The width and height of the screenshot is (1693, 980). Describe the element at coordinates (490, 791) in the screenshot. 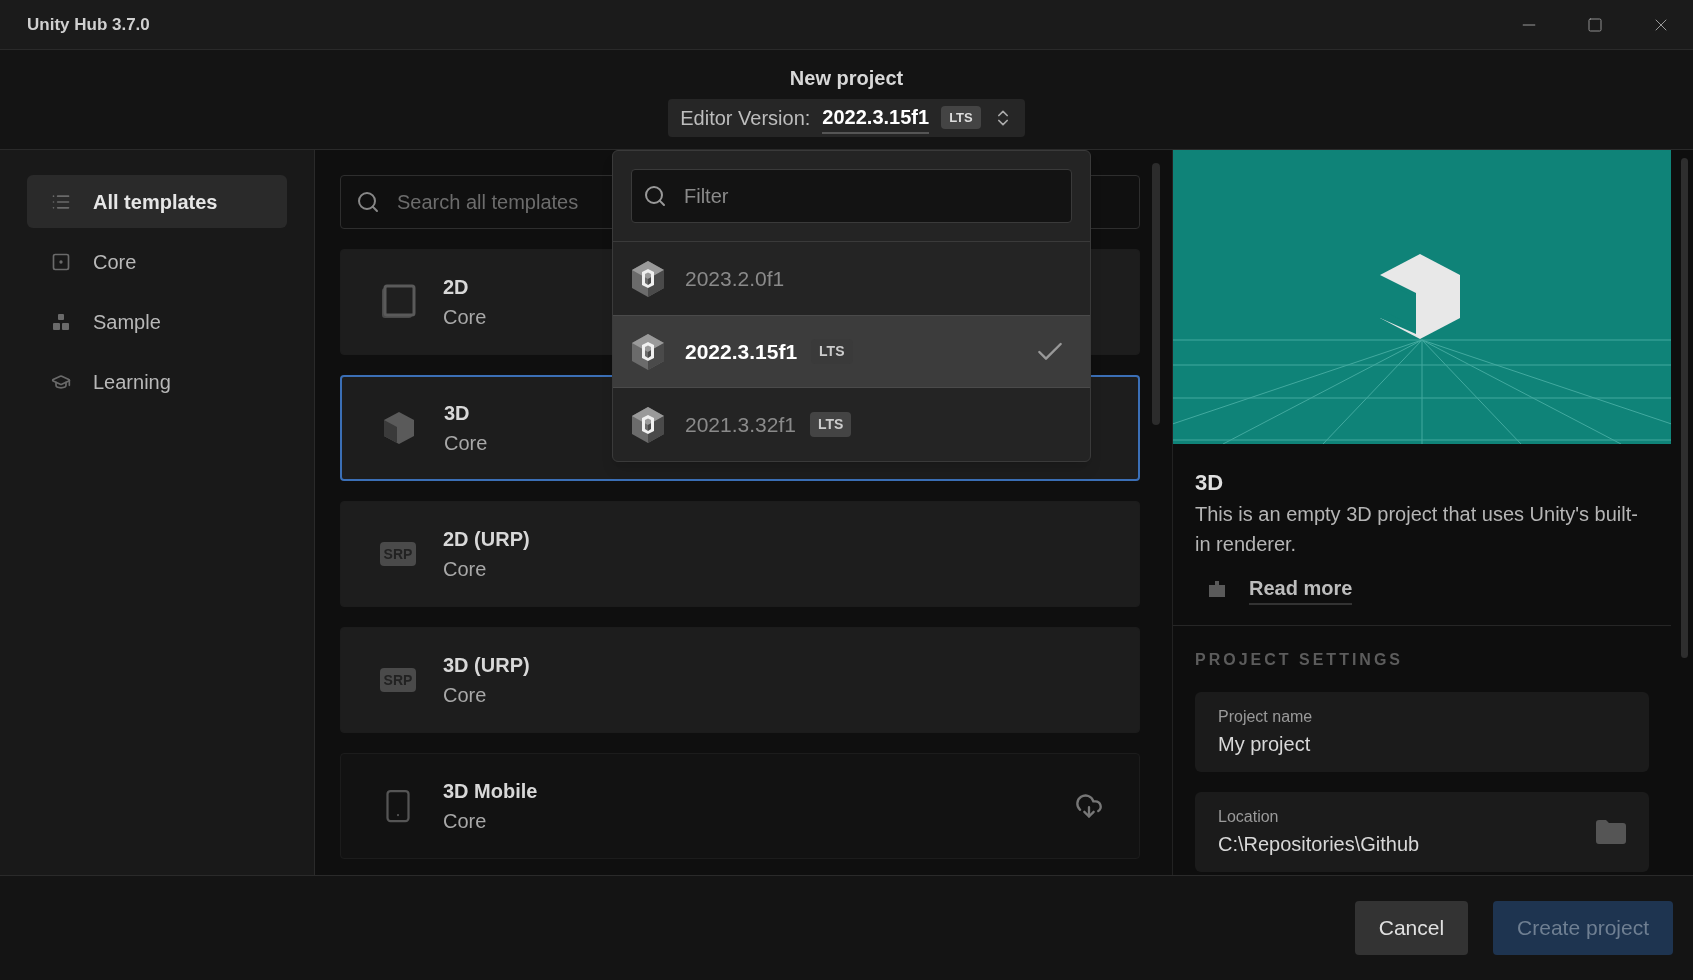

I see `template-name: 3D Mobile` at that location.